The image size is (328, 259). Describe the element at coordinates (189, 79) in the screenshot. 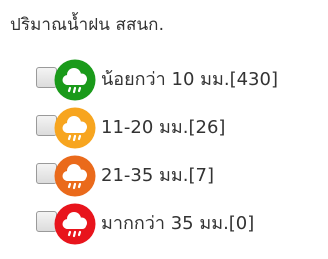

I see `legend-item-label: น้อยกว่า 10 มม.[430]` at that location.